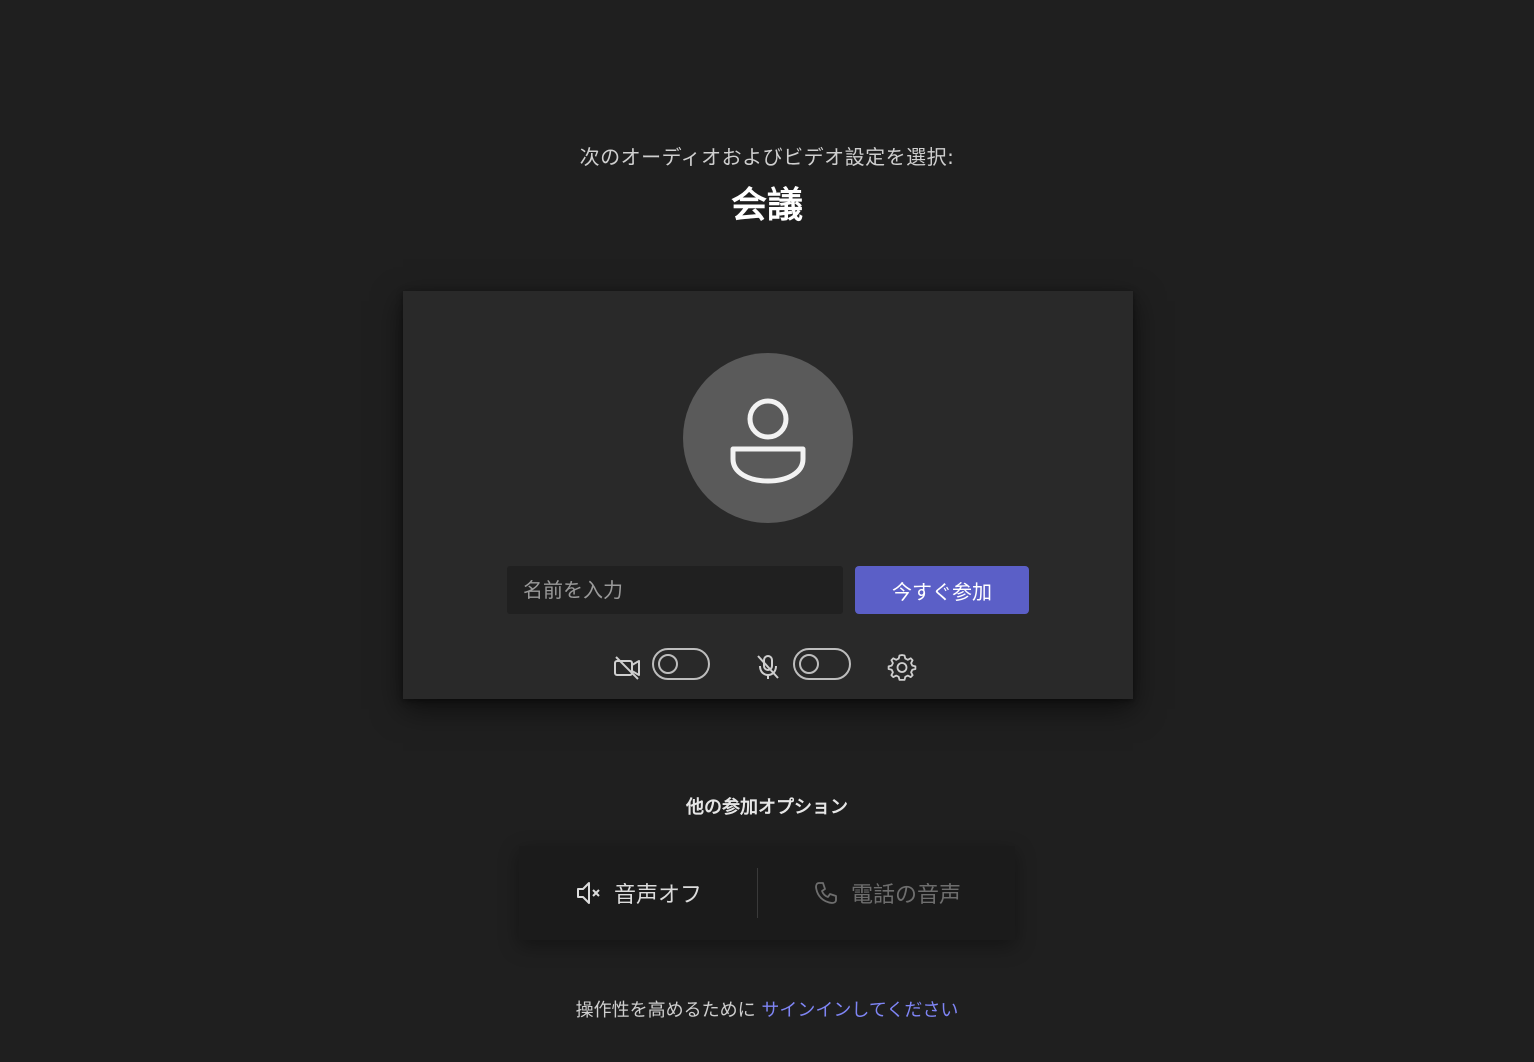 This screenshot has width=1534, height=1062. What do you see at coordinates (627, 668) in the screenshot?
I see `camera-off-icon` at bounding box center [627, 668].